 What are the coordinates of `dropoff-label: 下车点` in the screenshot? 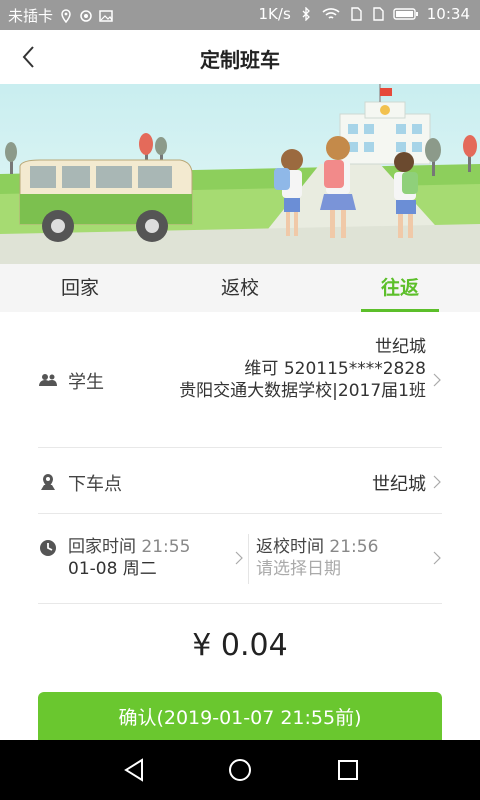 It's located at (95, 484).